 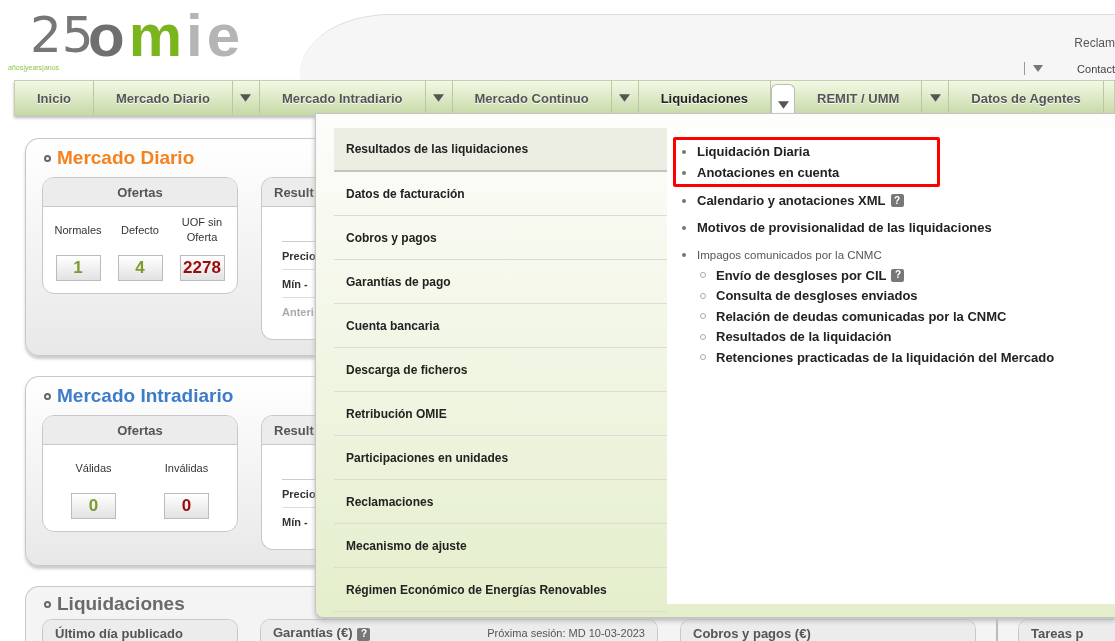 I want to click on group-label: Impagos comunicados por la CNMC, so click(x=789, y=254).